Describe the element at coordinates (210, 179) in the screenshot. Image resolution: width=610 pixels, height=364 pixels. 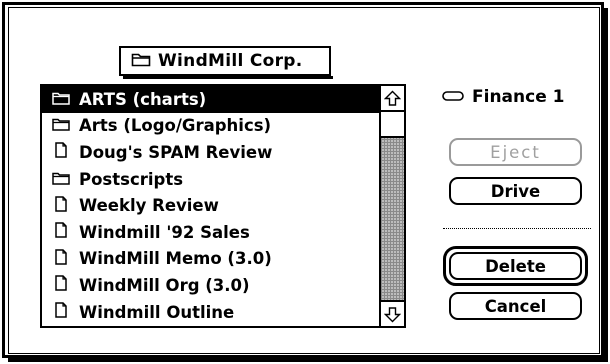
I see `list-item-postscripts: Postscripts` at that location.